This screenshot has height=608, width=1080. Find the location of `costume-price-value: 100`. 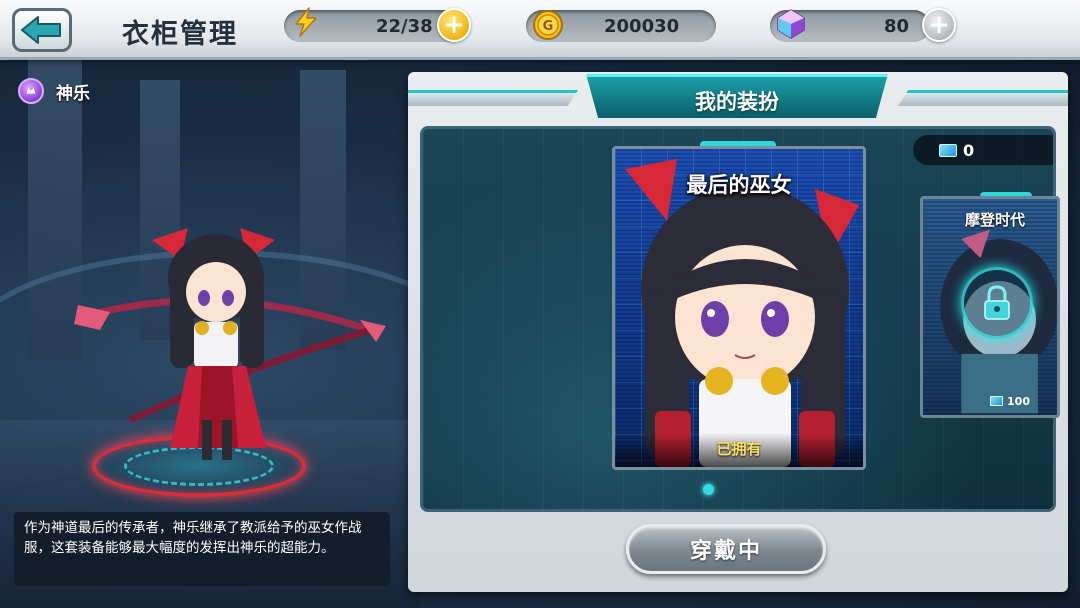

costume-price-value: 100 is located at coordinates (1018, 401).